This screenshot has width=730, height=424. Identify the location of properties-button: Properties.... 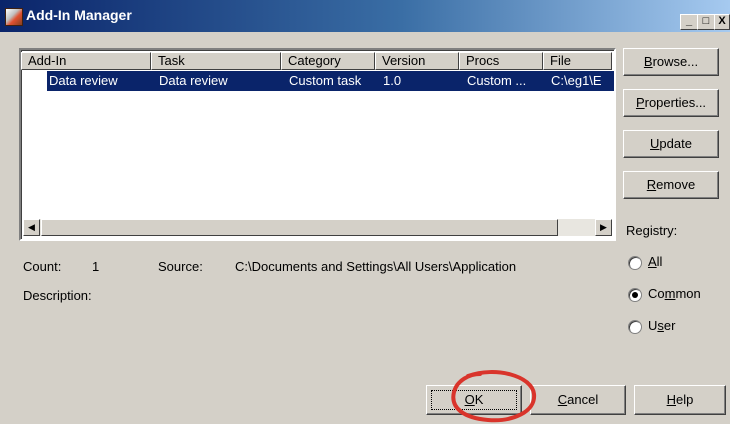
(671, 103).